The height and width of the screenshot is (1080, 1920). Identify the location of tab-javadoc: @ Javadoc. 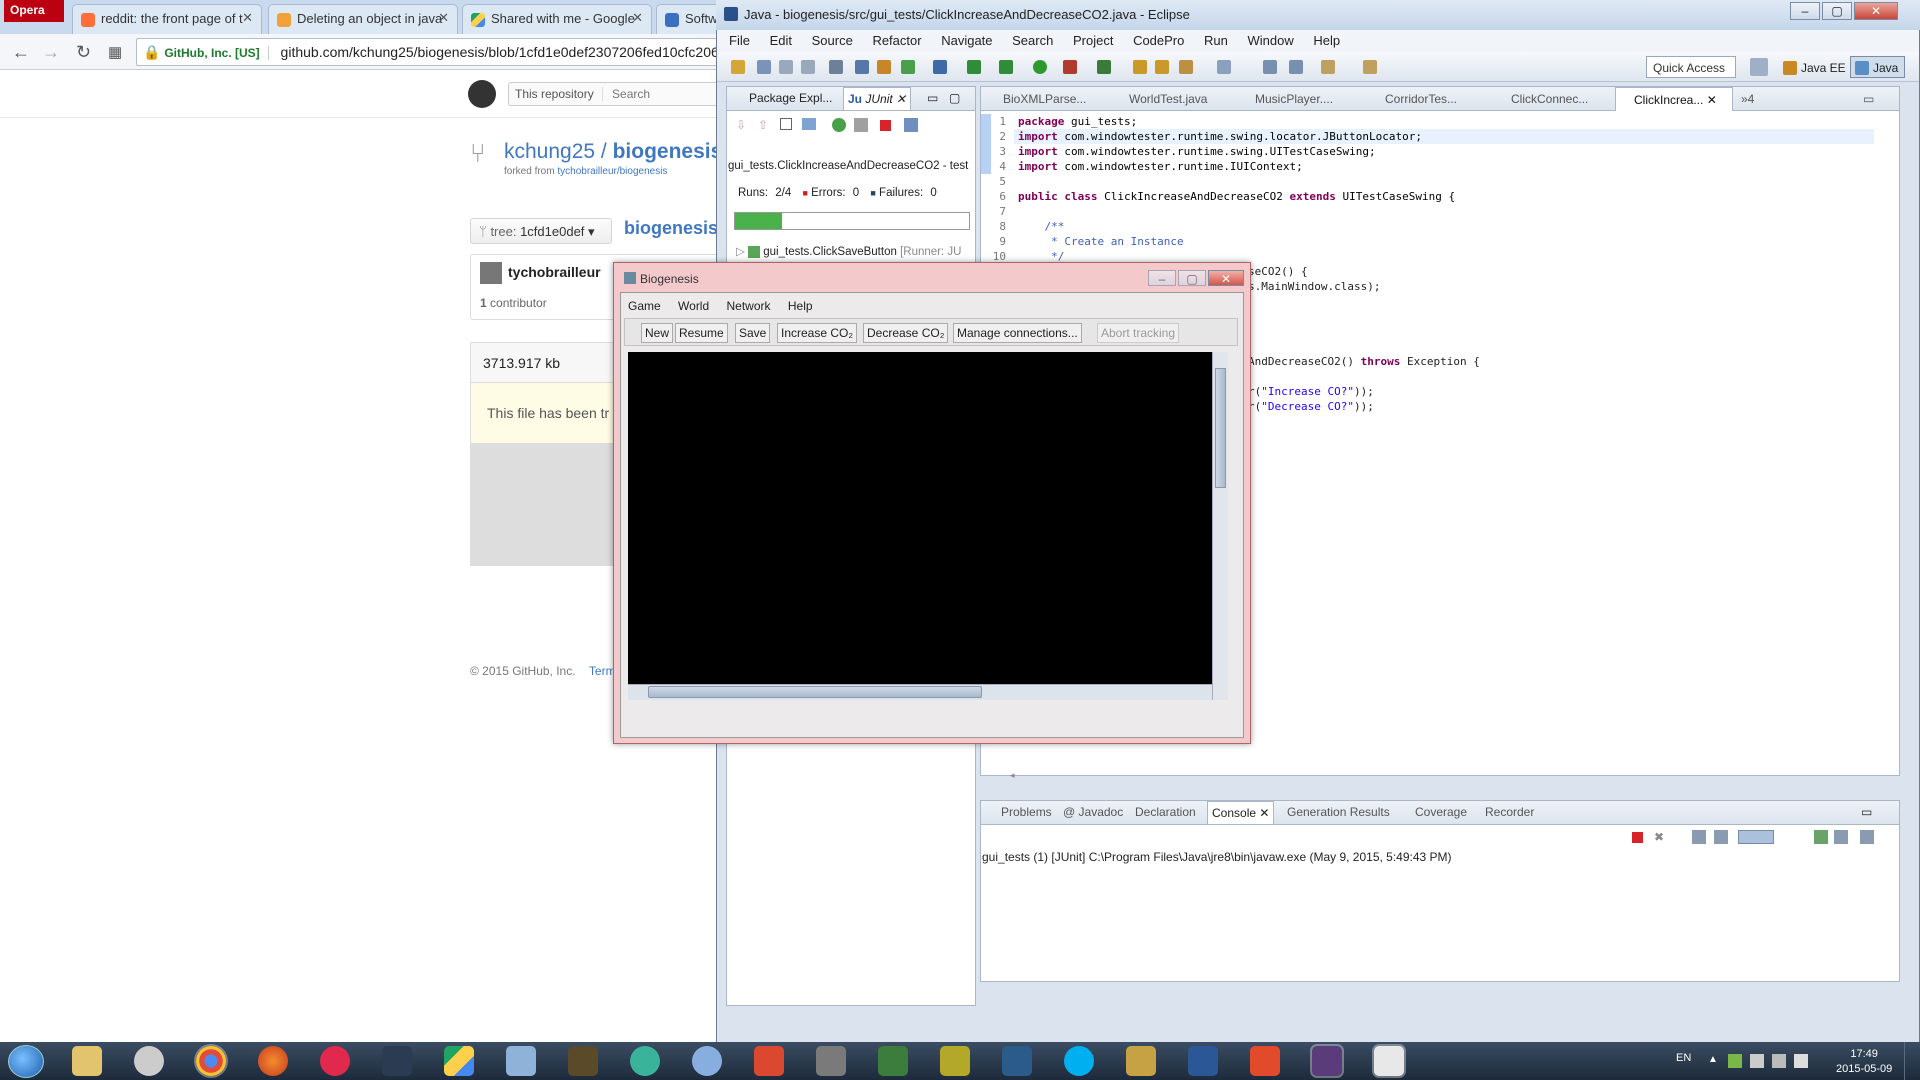
(1093, 812).